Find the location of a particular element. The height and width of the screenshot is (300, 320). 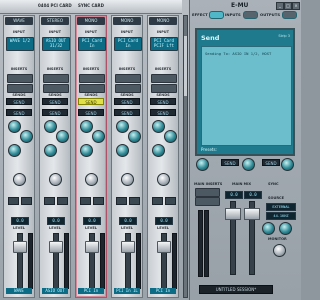

input-select: ASIO OUT 31/32 is located at coordinates (56, 44).